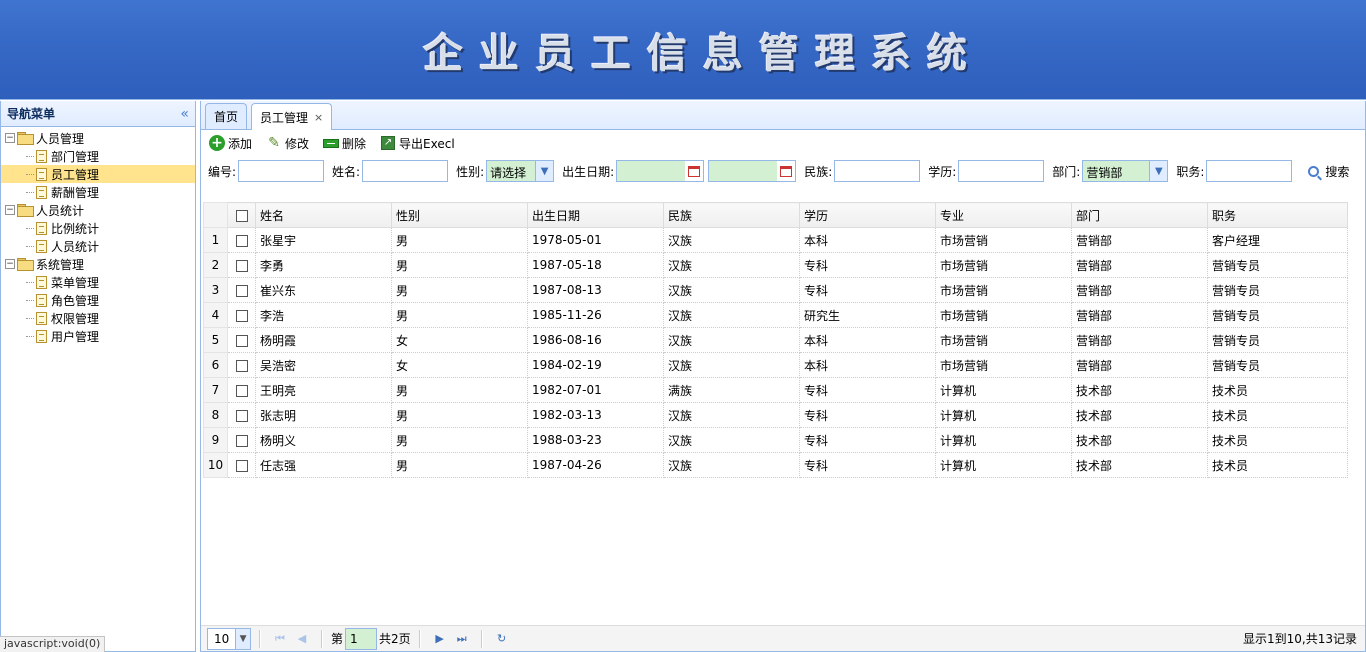  I want to click on column-header: 民族, so click(731, 215).